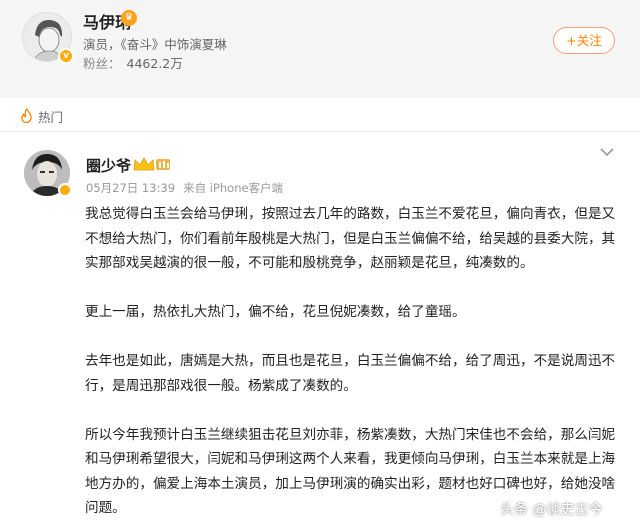  Describe the element at coordinates (155, 44) in the screenshot. I see `profile-description: 演员，《奋斗》中饰演夏琳` at that location.